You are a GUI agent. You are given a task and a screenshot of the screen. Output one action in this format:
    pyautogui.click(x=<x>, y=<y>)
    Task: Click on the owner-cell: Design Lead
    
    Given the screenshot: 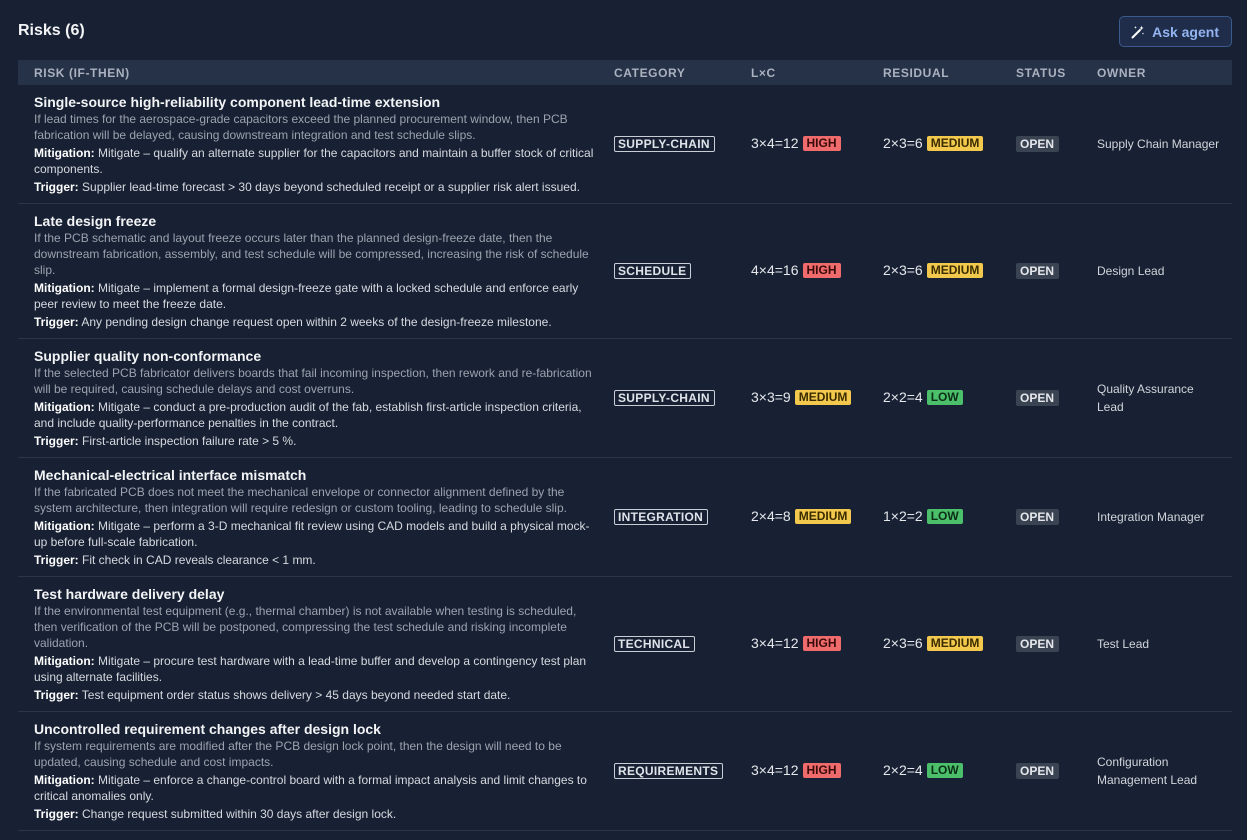 What is the action you would take?
    pyautogui.click(x=1164, y=271)
    